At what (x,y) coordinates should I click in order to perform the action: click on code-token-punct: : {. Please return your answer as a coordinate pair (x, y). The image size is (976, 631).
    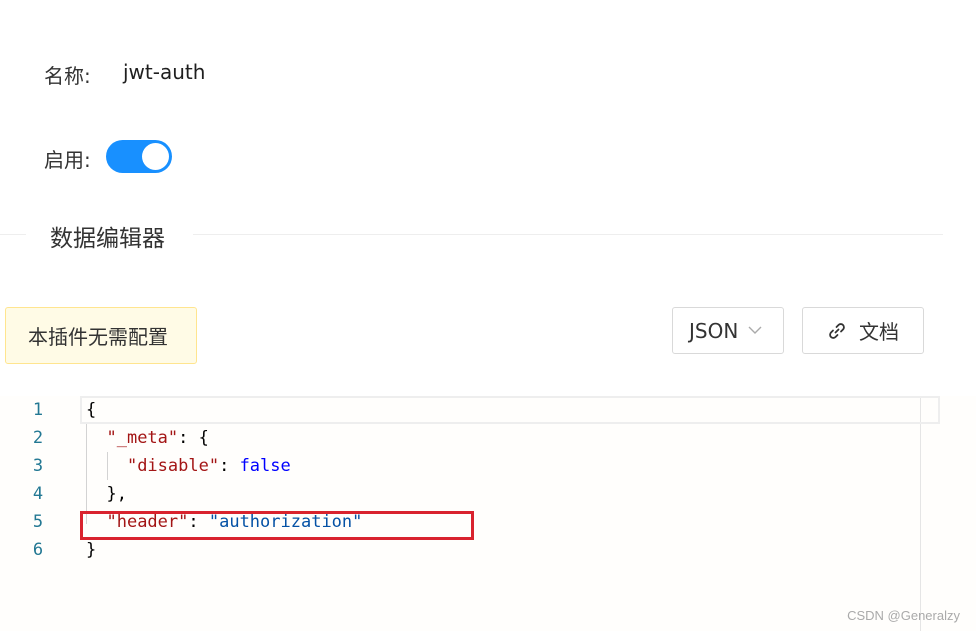
    Looking at the image, I should click on (193, 438).